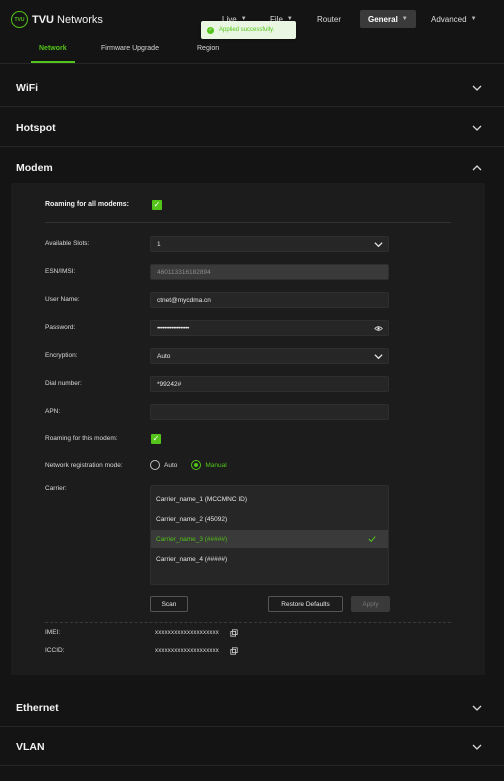 Image resolution: width=504 pixels, height=781 pixels. I want to click on radio-auto, so click(155, 465).